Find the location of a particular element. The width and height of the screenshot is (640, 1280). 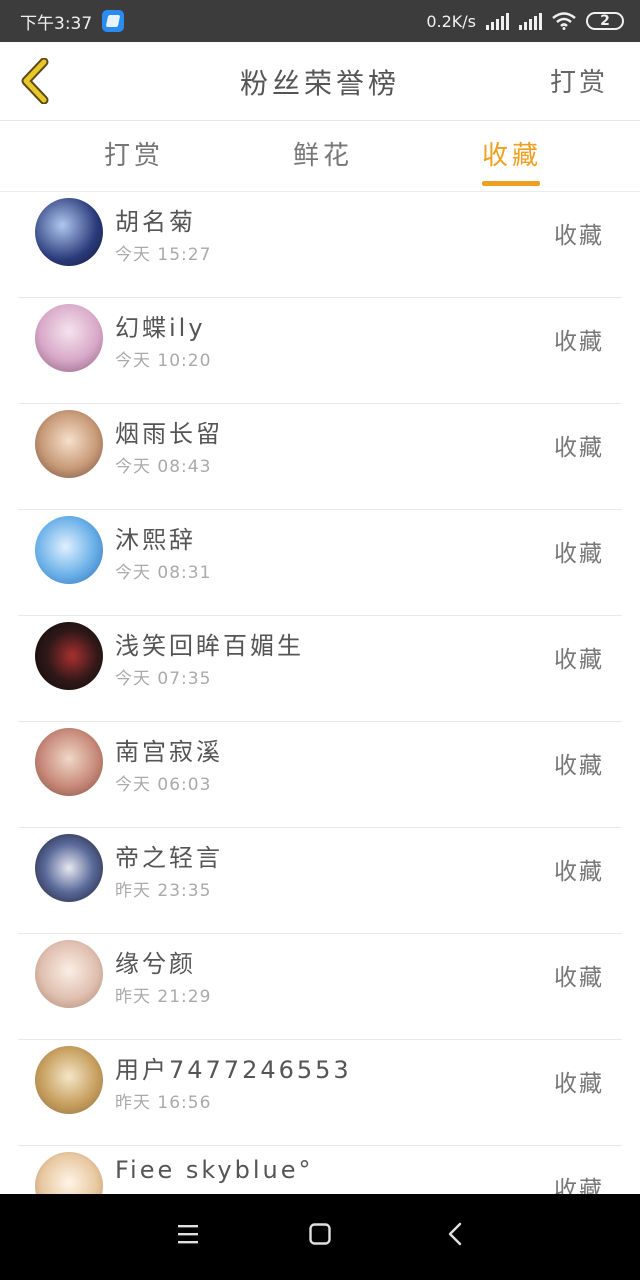

user-name: Fiee skyblue° is located at coordinates (214, 1170).